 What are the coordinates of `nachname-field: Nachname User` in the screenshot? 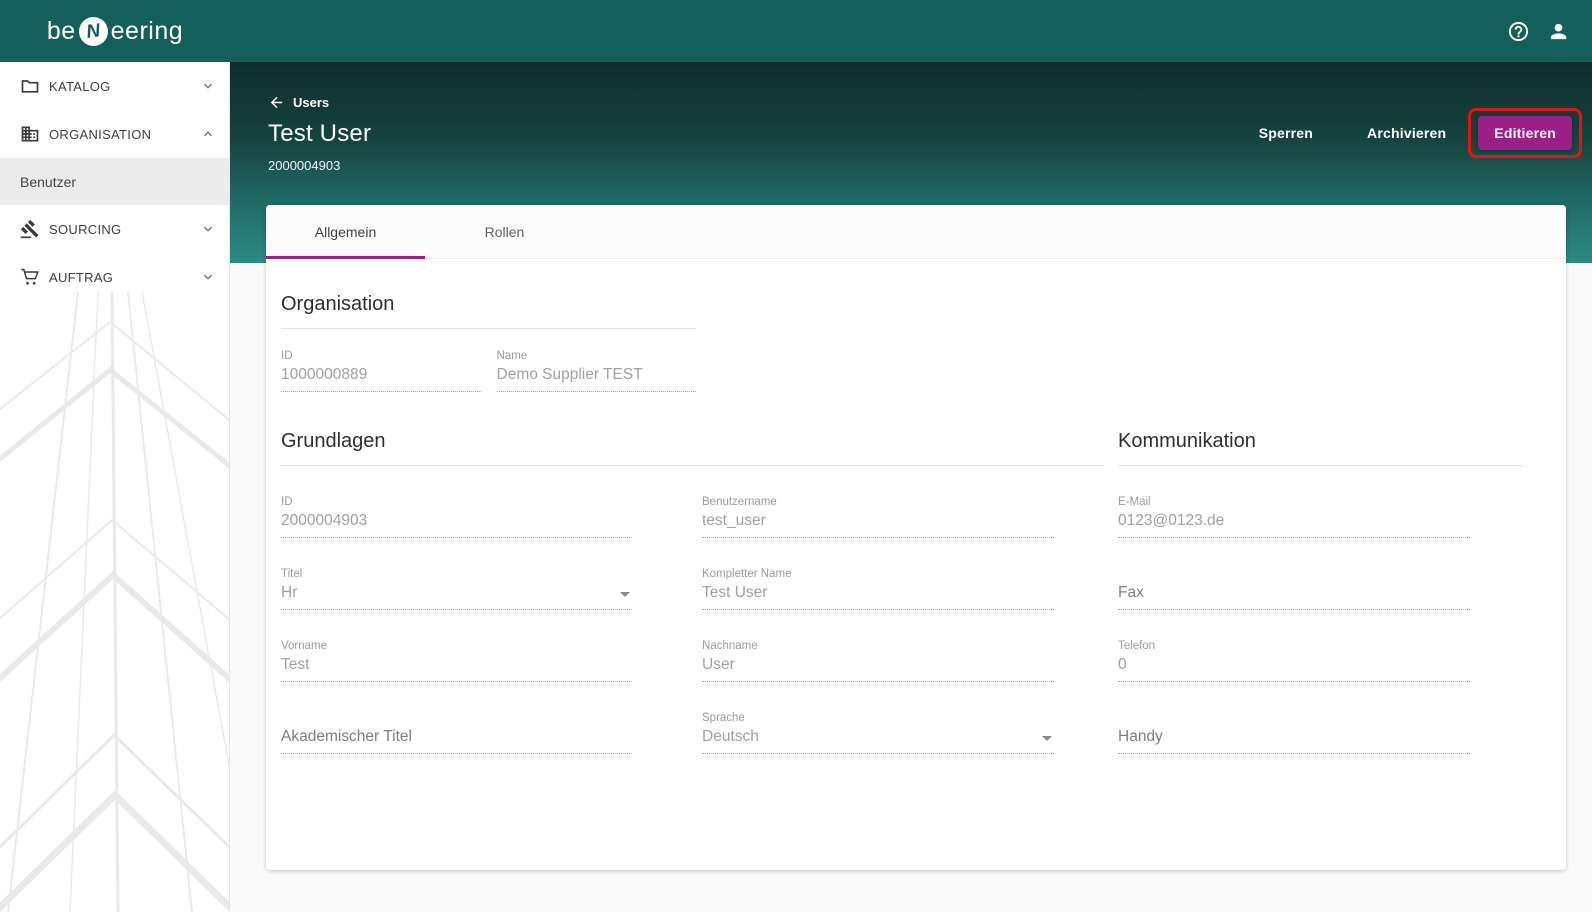 It's located at (878, 660).